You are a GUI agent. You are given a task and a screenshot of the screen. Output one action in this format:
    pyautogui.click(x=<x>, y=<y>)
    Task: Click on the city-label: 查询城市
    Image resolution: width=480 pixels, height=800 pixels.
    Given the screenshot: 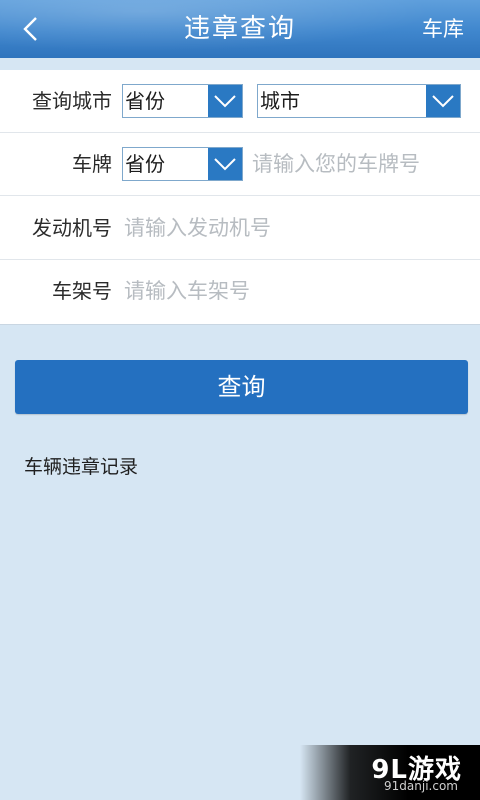 What is the action you would take?
    pyautogui.click(x=72, y=101)
    